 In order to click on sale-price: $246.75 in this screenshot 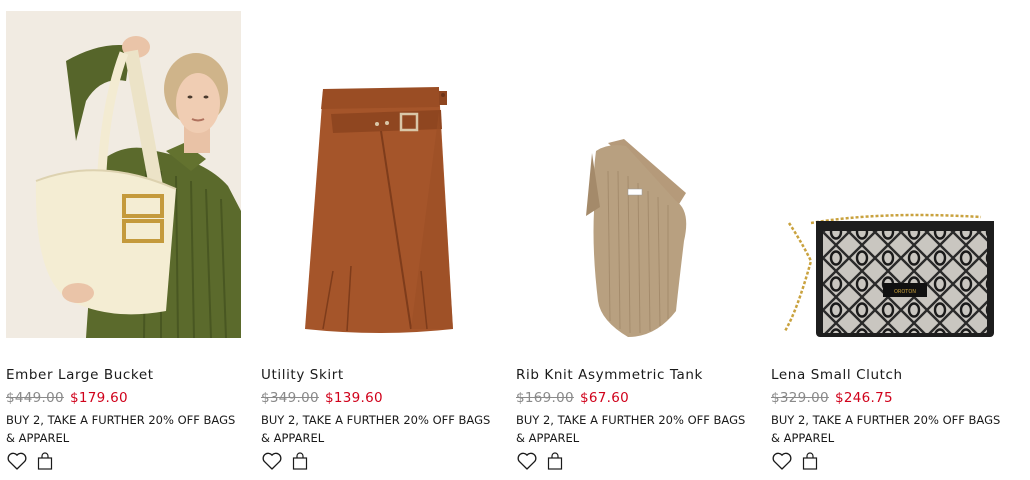, I will do `click(863, 398)`.